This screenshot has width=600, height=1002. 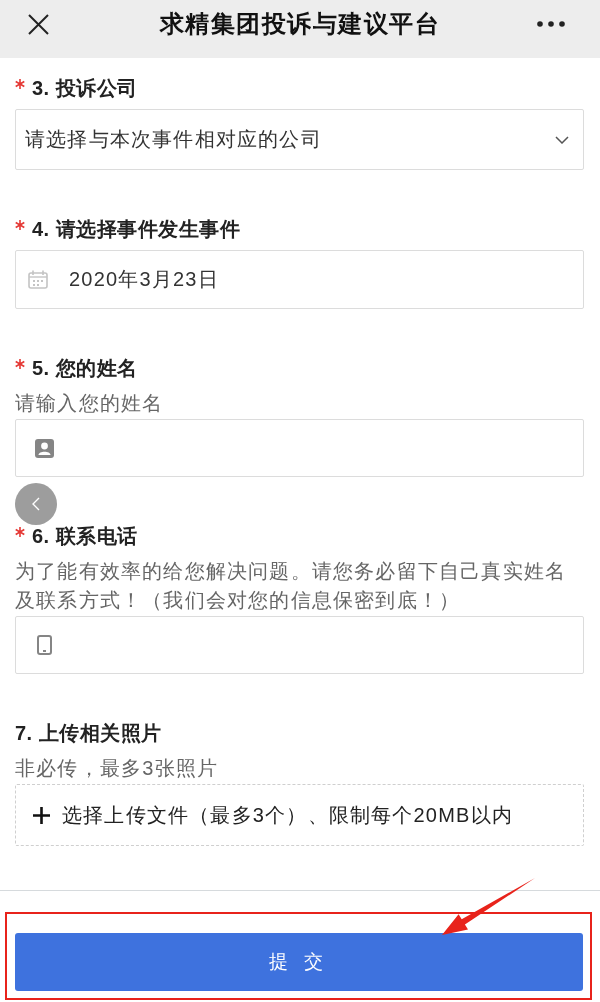 I want to click on page-title: 求精集团投诉与建议平台, so click(x=300, y=24).